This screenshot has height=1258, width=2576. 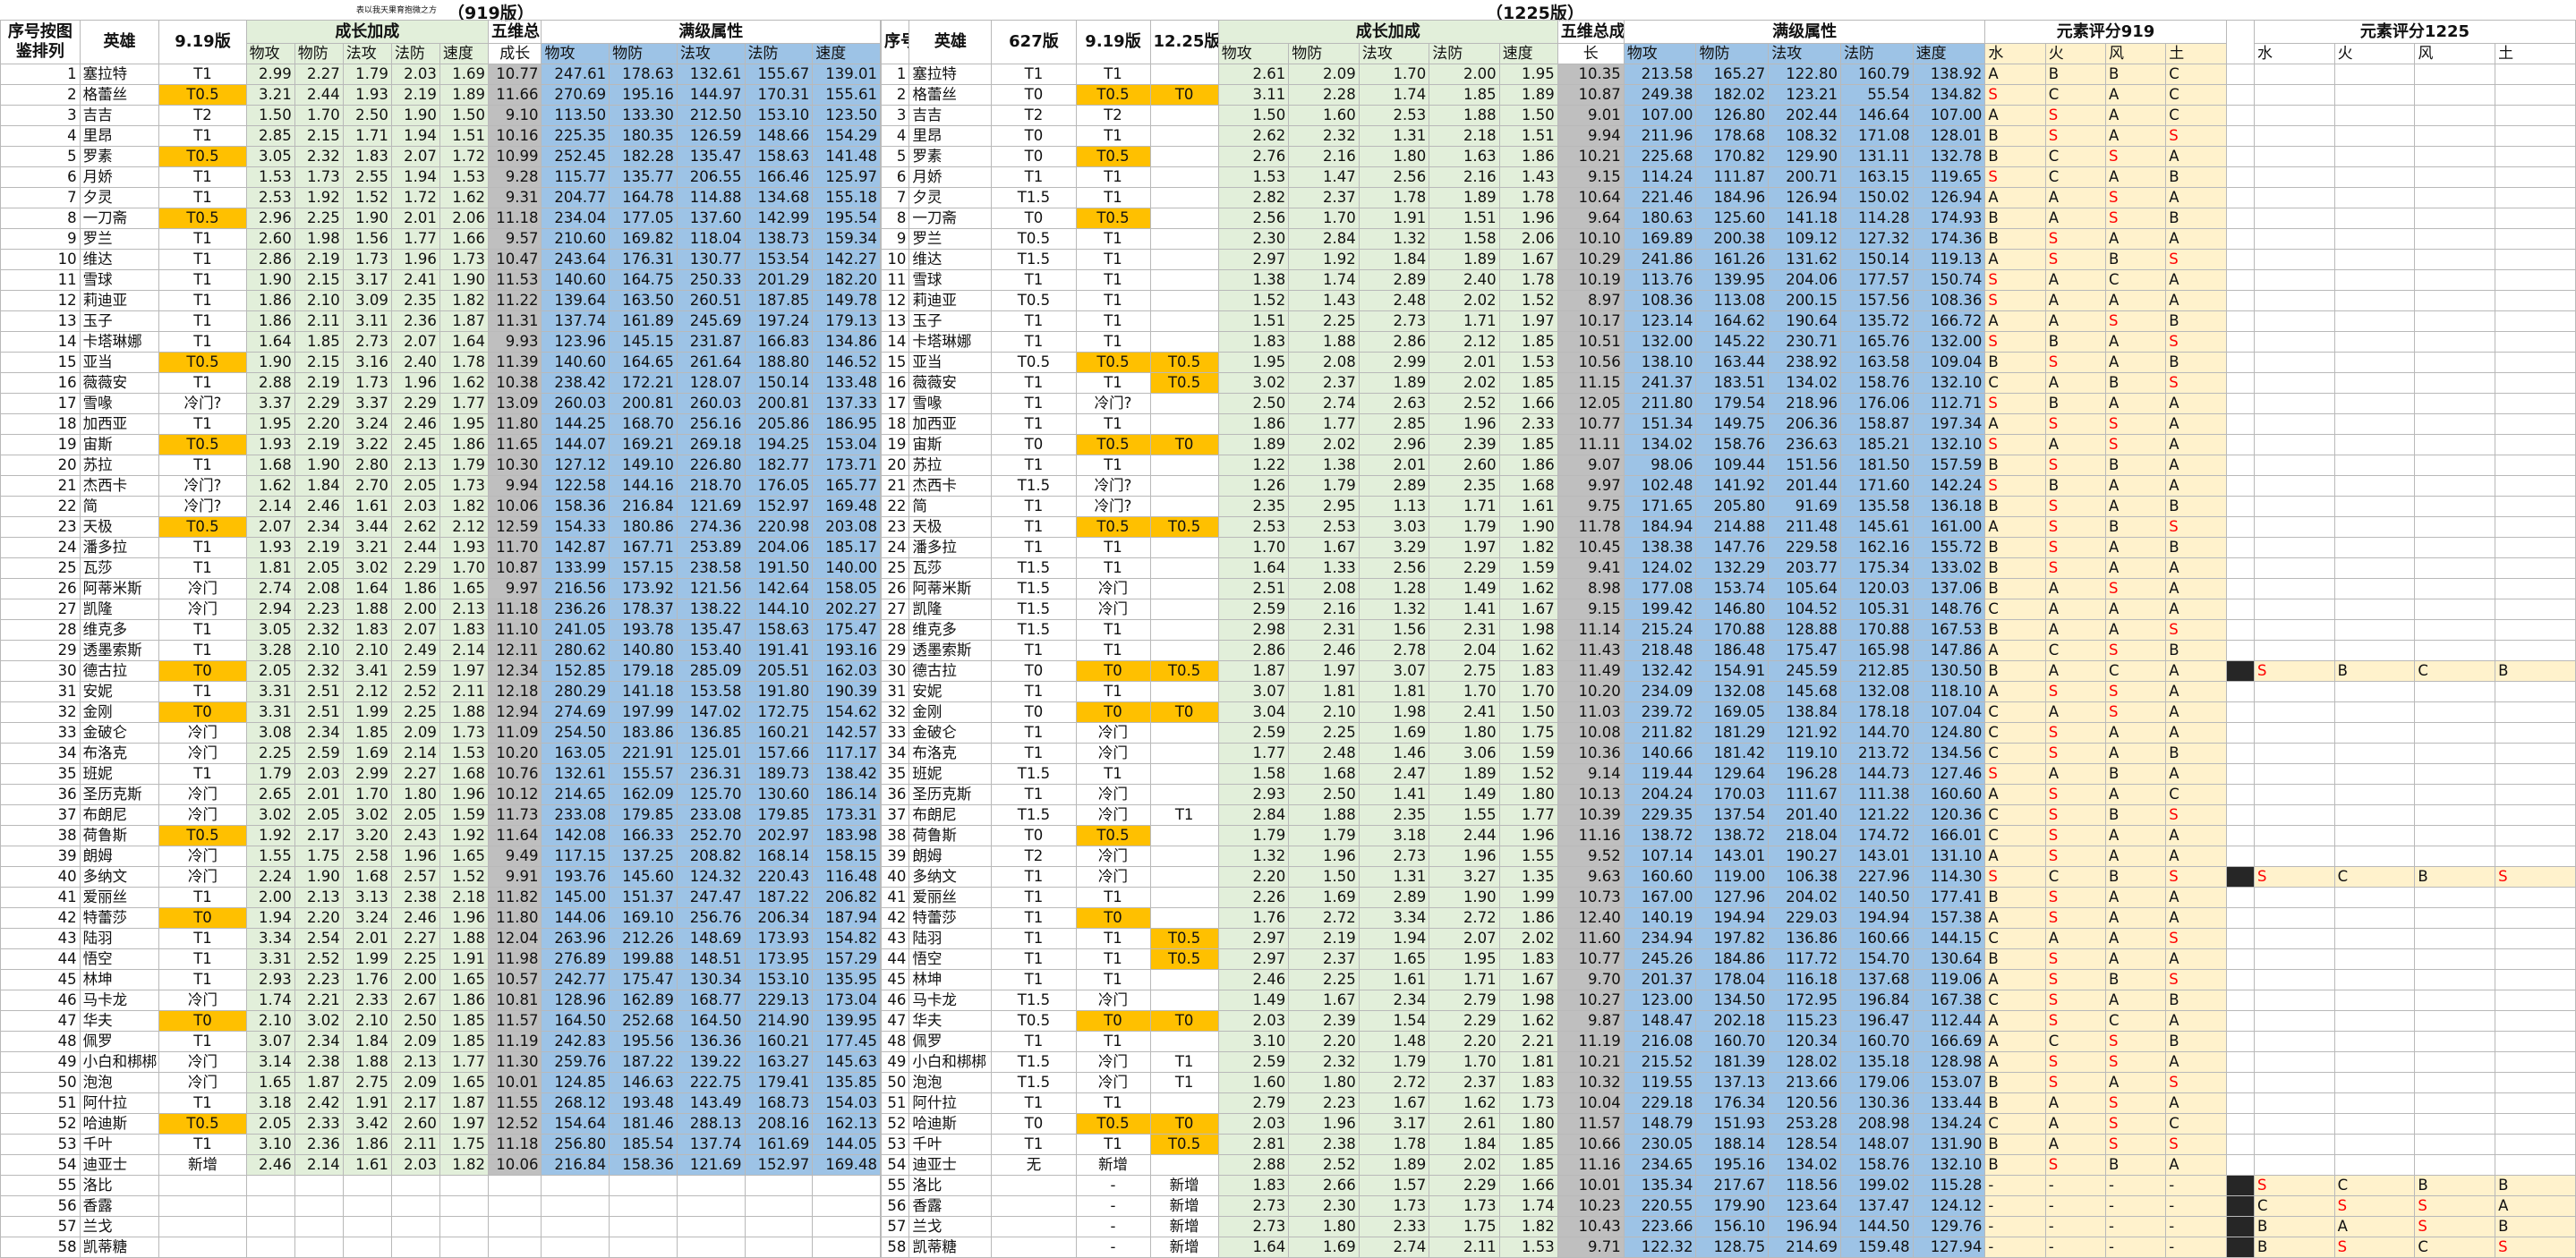 I want to click on row-number: 52, so click(x=895, y=1124).